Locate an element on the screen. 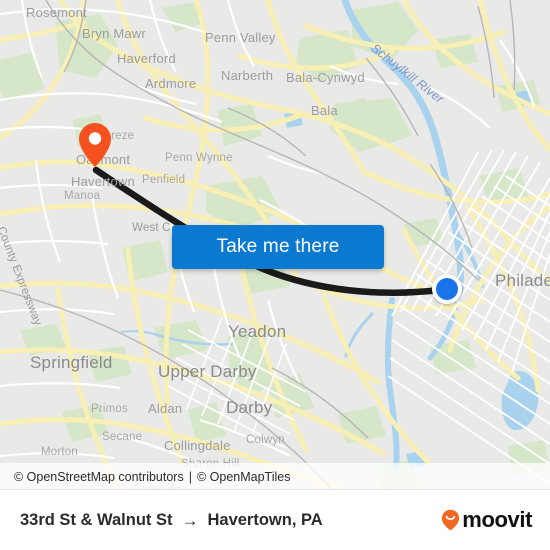 The image size is (550, 550). moovit-wordmark: moovit is located at coordinates (497, 519).